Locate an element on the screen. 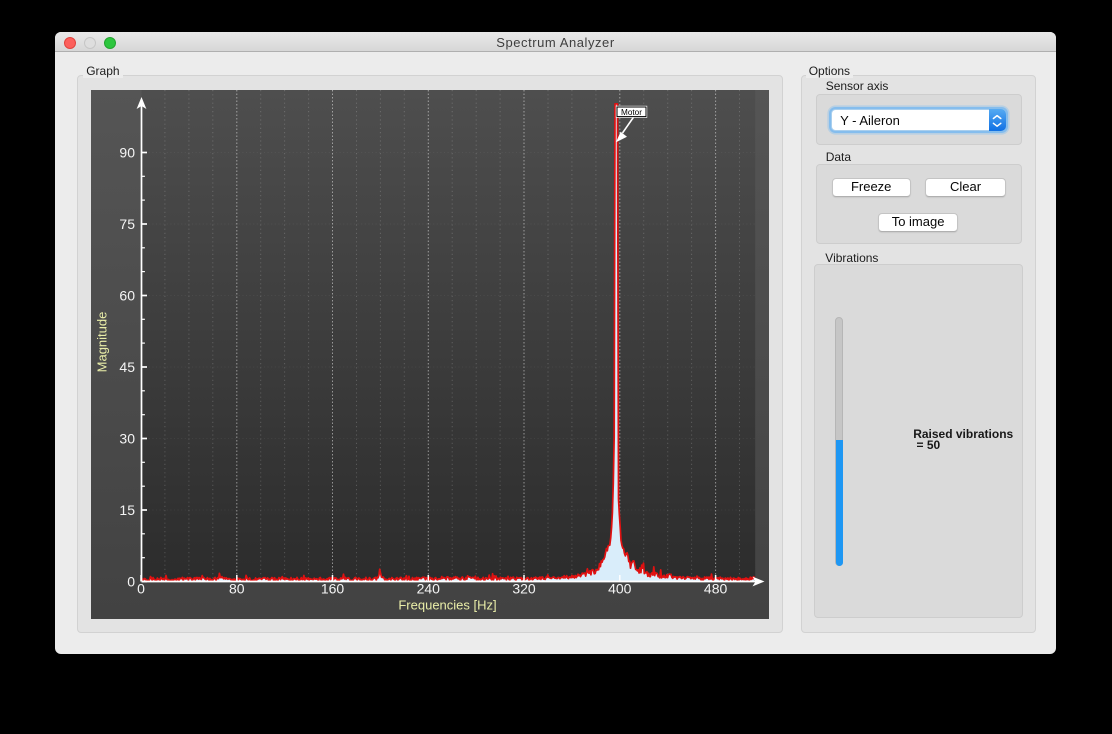  svg-text: 240 is located at coordinates (429, 588).